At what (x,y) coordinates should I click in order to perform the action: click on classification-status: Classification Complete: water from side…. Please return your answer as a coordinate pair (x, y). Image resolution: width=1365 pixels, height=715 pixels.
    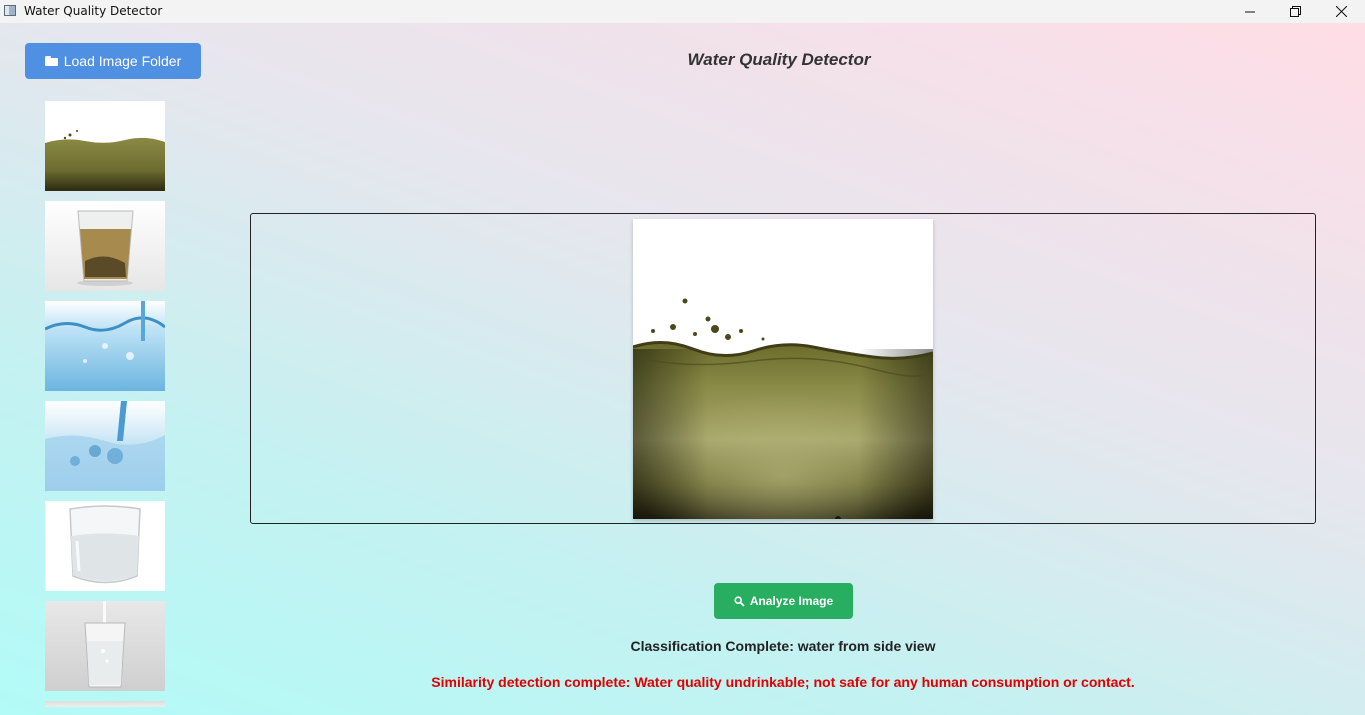
    Looking at the image, I should click on (783, 646).